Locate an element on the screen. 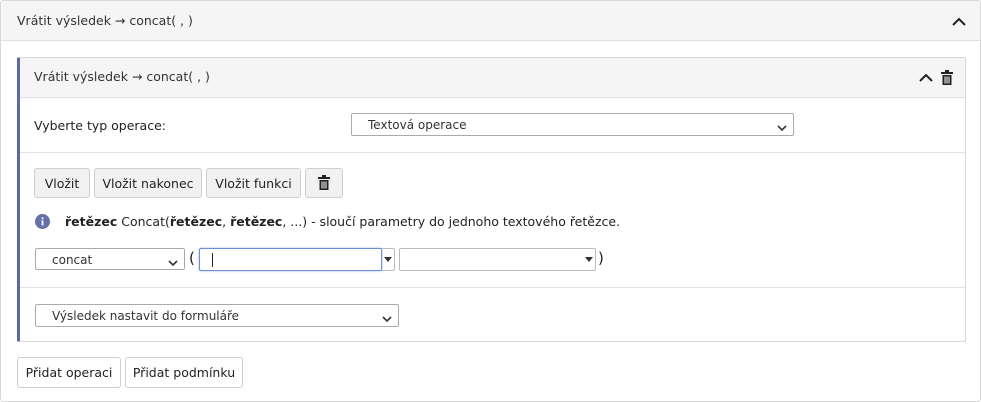 This screenshot has height=402, width=981. operation-panel-header: Vrátit výsledek → concat( , ) is located at coordinates (492, 78).